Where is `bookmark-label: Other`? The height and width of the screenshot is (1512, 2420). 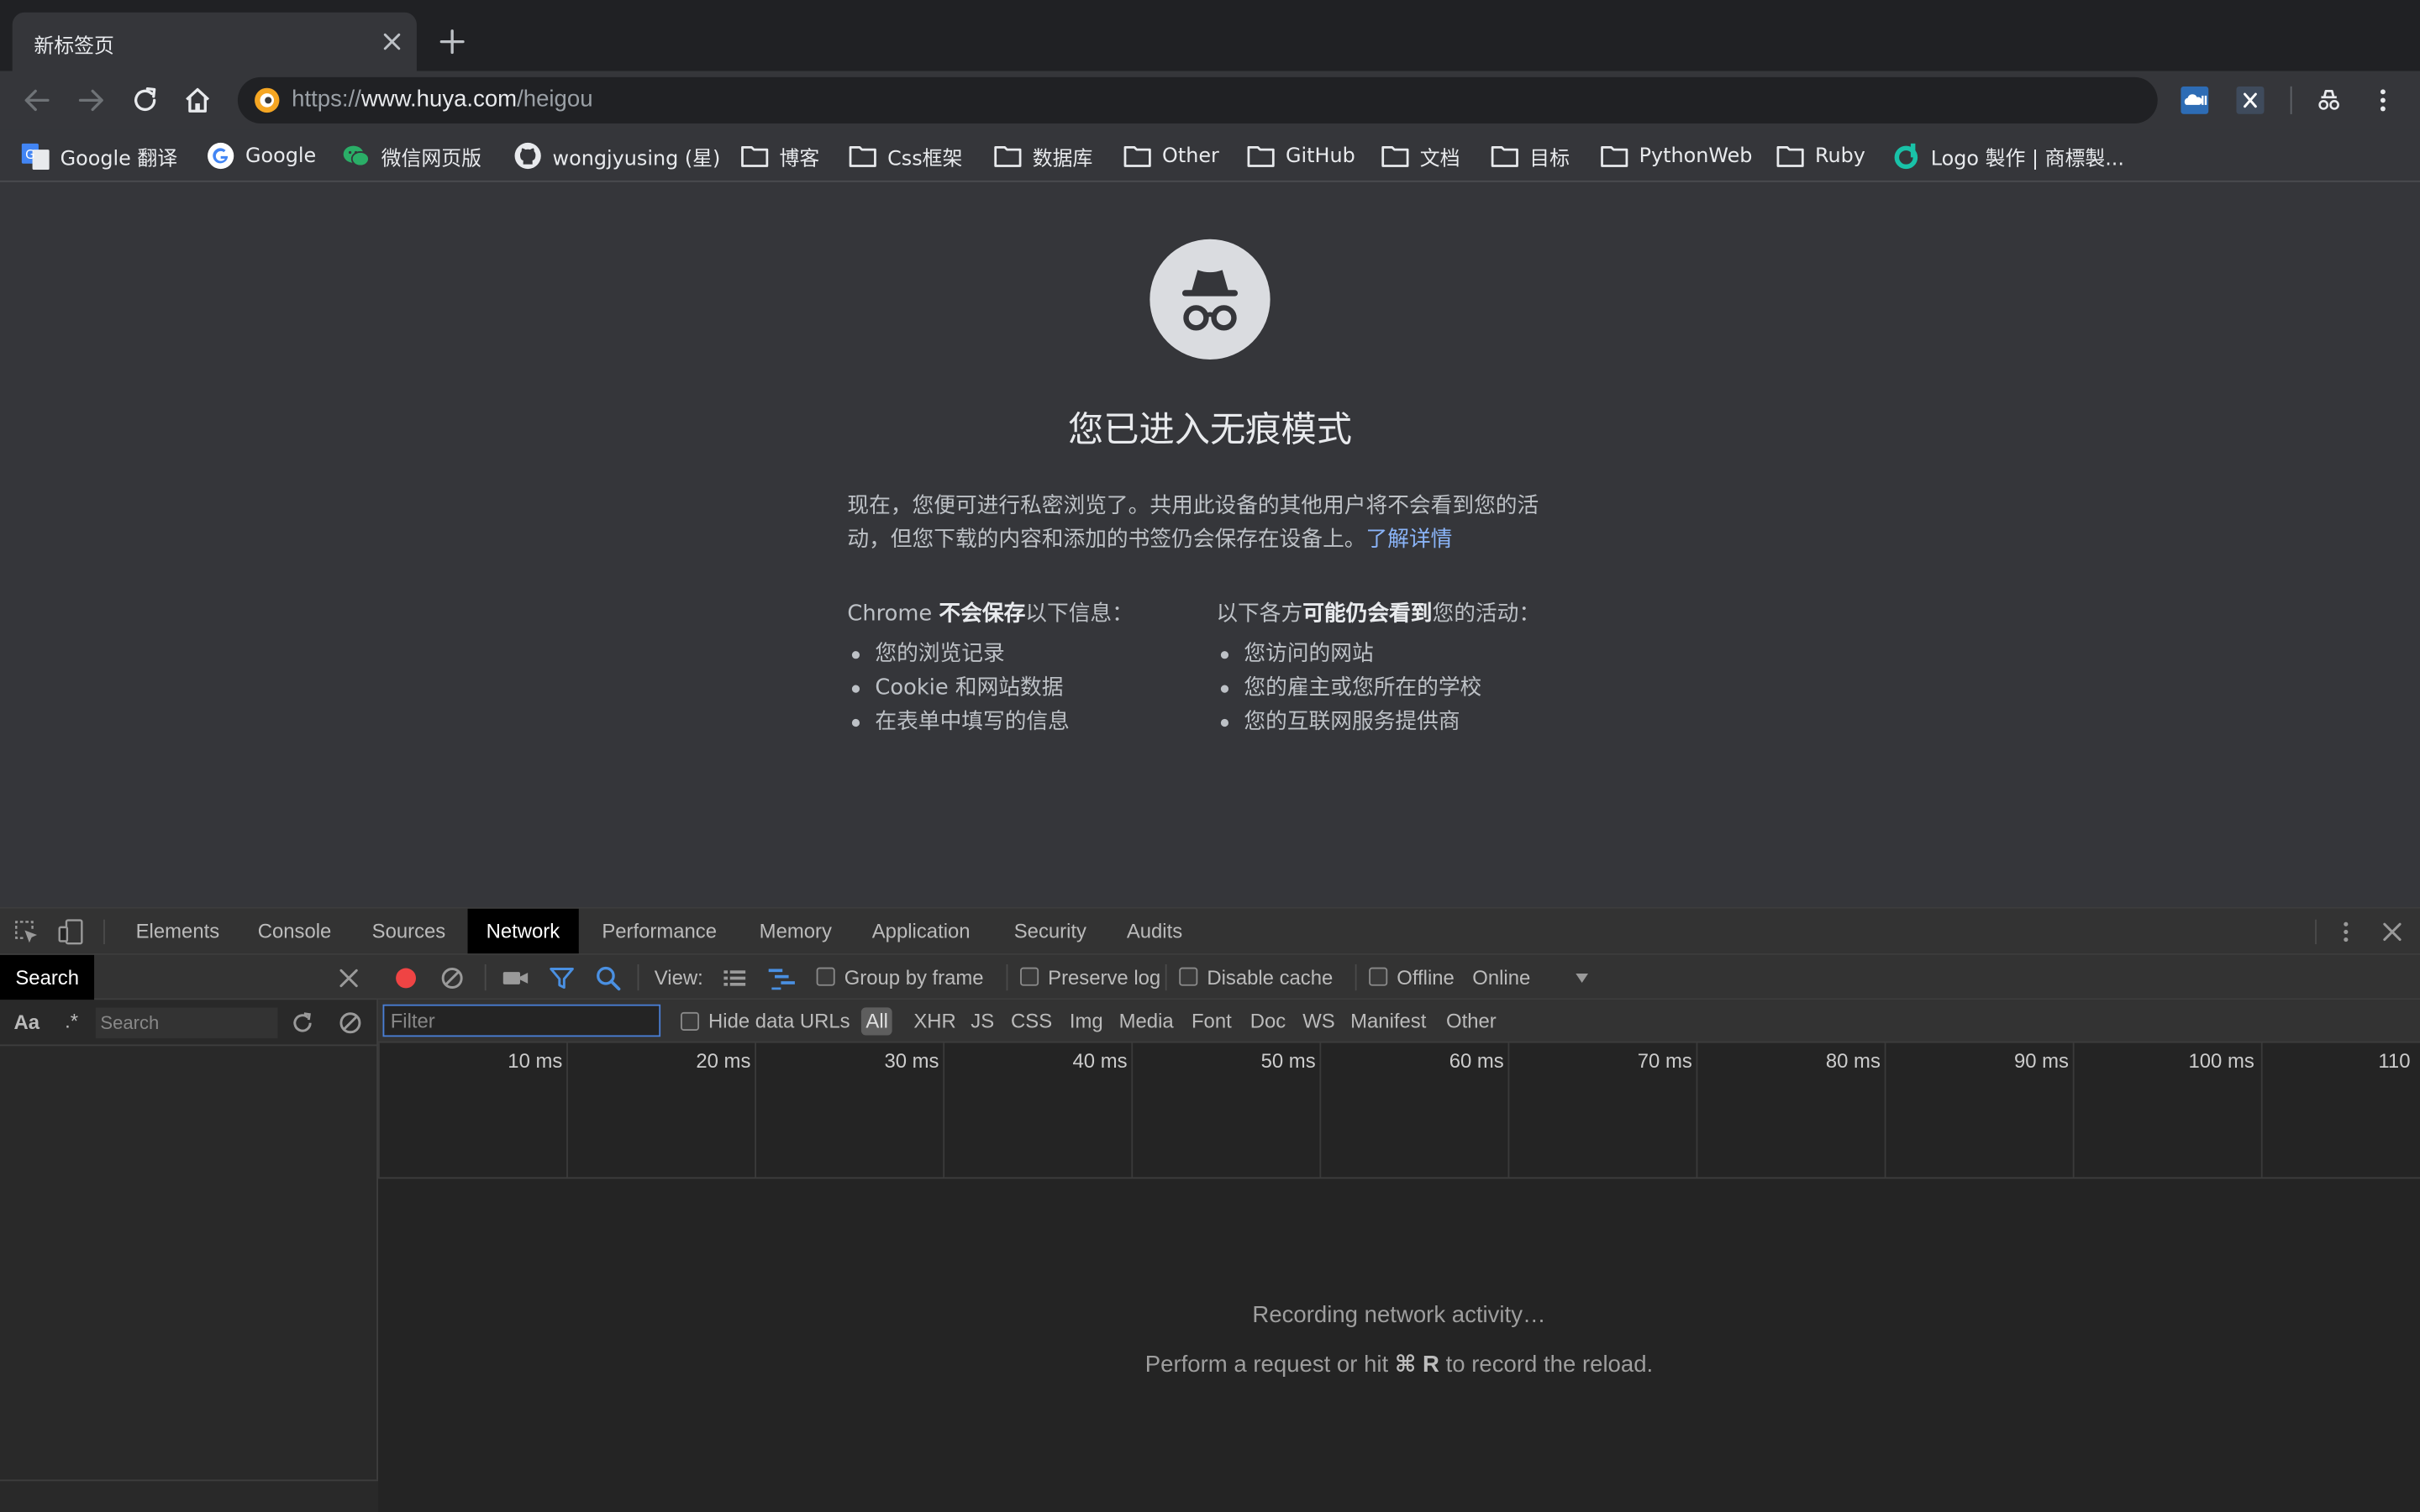
bookmark-label: Other is located at coordinates (1191, 156).